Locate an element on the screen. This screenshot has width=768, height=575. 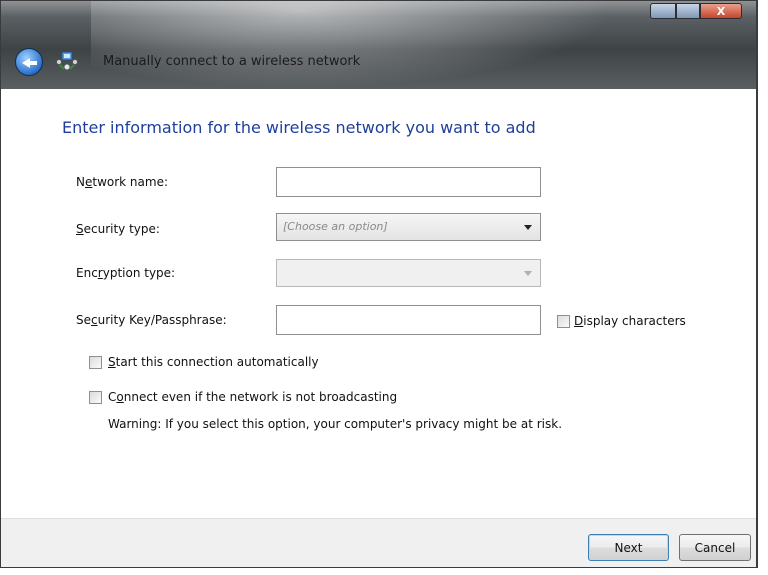
display-characters-checkbox is located at coordinates (563, 321).